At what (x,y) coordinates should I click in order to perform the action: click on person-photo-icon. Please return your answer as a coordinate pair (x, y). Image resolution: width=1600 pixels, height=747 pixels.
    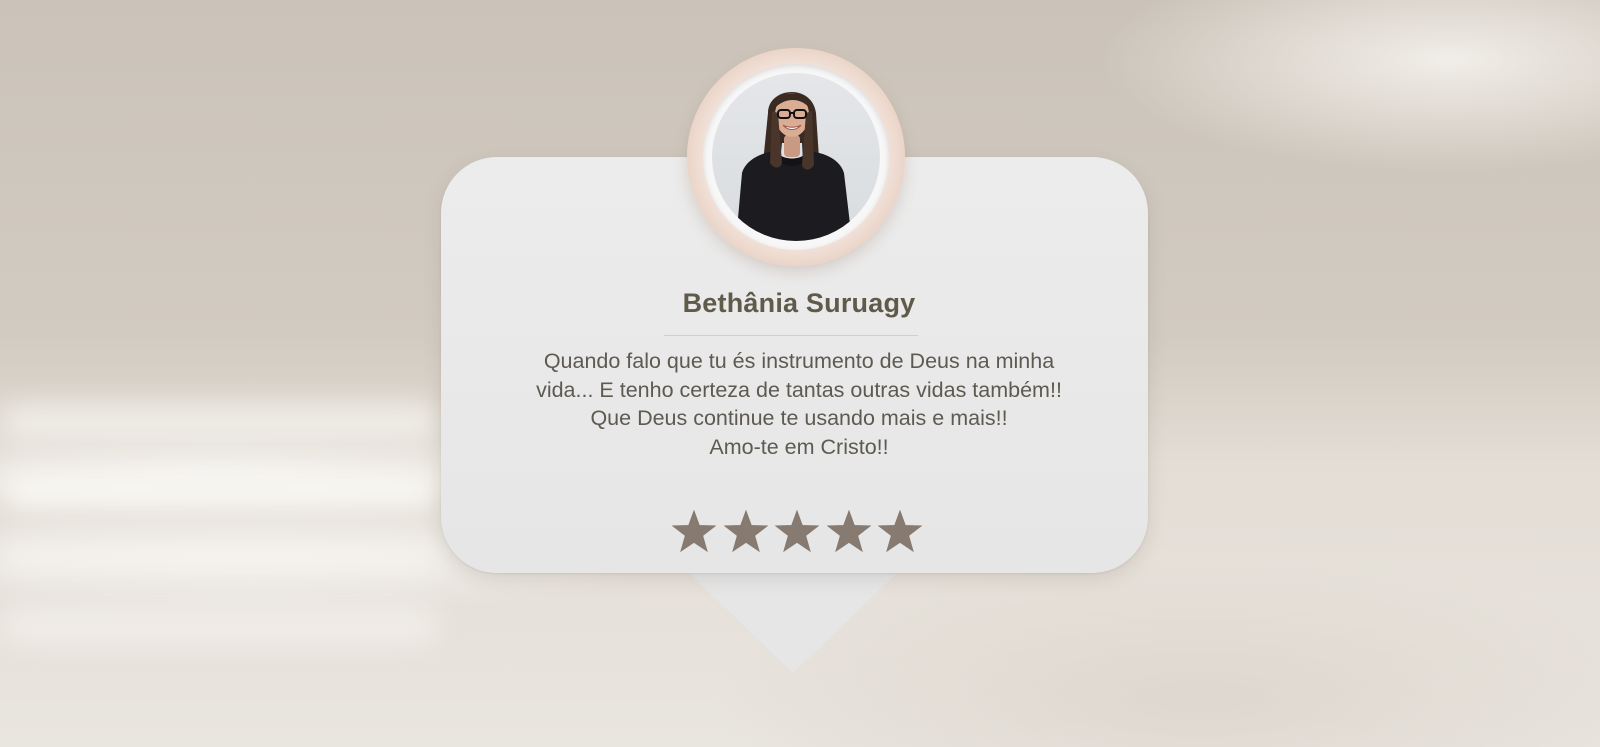
    Looking at the image, I should click on (794, 166).